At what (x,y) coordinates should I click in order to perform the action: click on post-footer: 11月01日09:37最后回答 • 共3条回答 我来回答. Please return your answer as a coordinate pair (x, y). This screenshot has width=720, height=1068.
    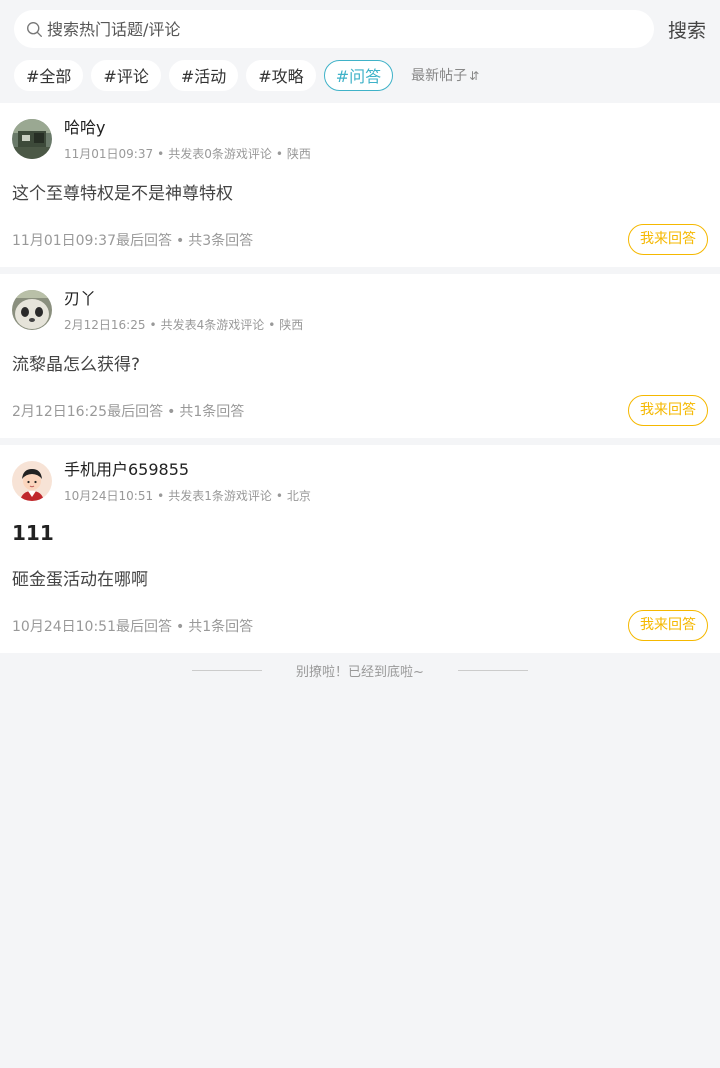
    Looking at the image, I should click on (360, 239).